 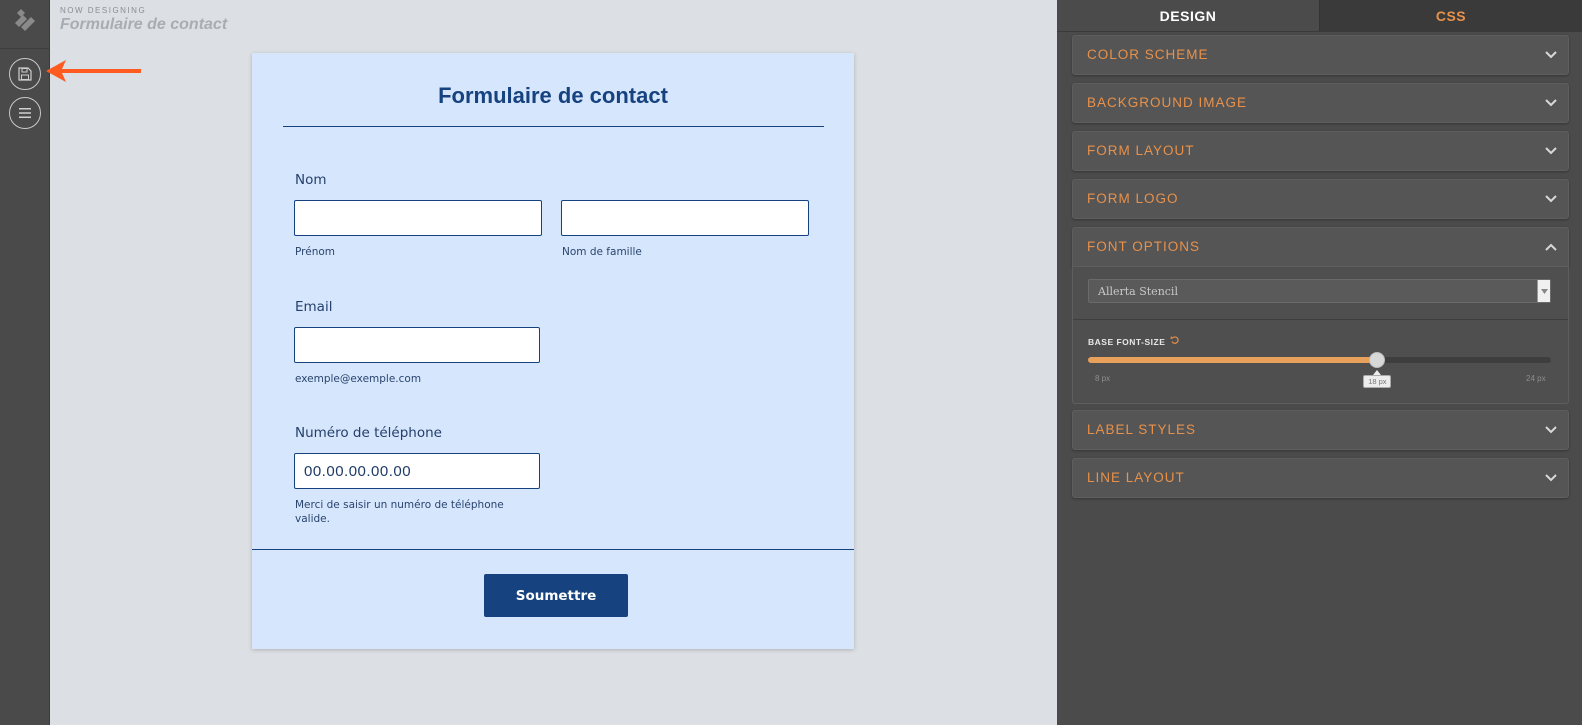 What do you see at coordinates (1233, 360) in the screenshot?
I see `font-size-slider-fill` at bounding box center [1233, 360].